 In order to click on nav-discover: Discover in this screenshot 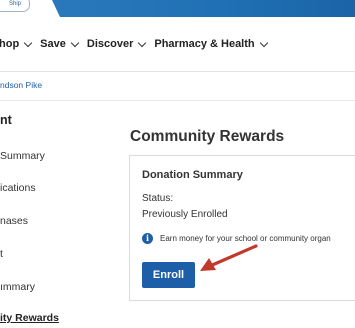, I will do `click(116, 44)`.